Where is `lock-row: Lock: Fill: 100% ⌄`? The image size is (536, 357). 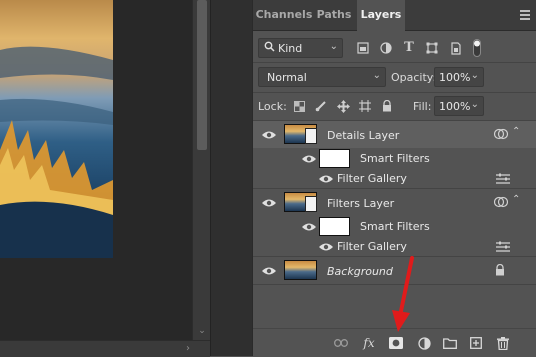
lock-row: Lock: Fill: 100% ⌄ is located at coordinates (394, 106).